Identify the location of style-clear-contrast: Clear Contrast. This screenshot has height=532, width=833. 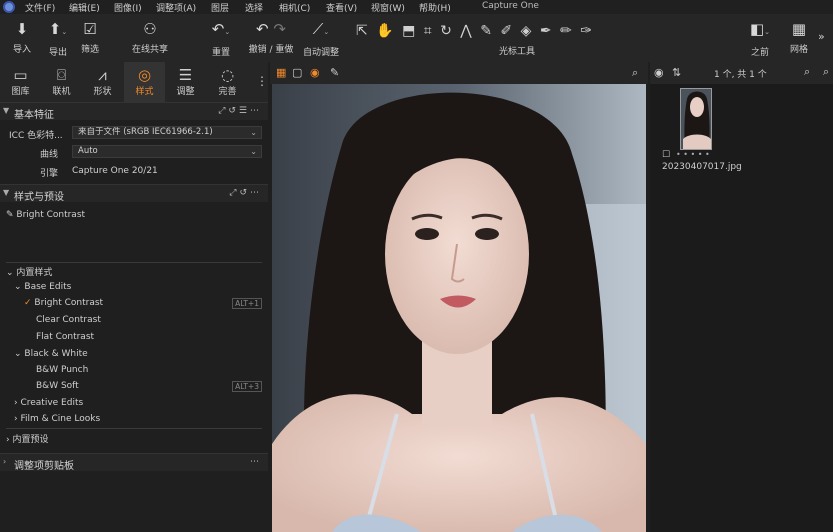
(68, 320).